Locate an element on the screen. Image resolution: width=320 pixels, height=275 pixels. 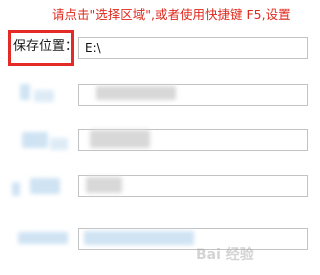
watermark-logo: Bai 经验 is located at coordinates (225, 255).